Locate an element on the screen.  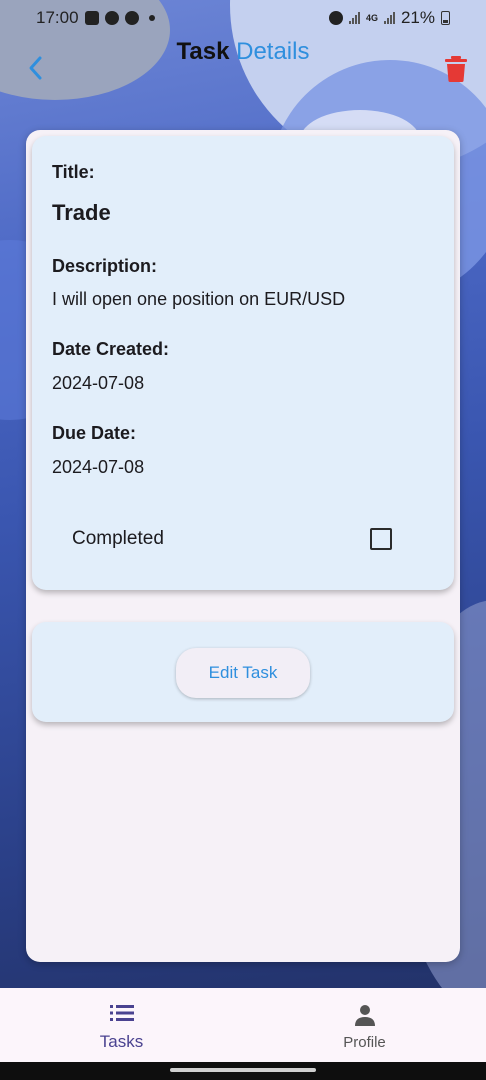
status-left: 17:00 is located at coordinates (95, 18).